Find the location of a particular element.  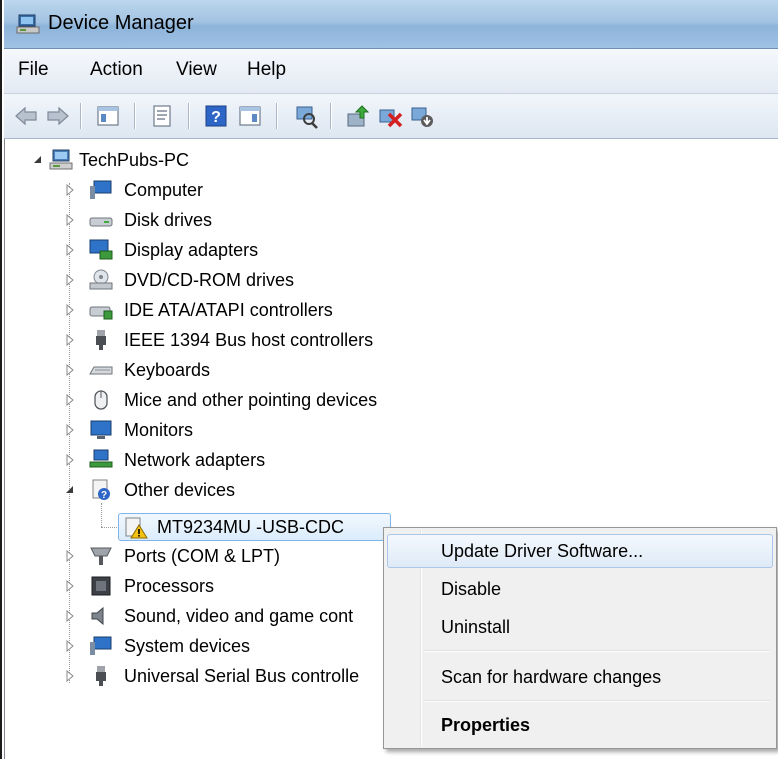

unknown-device-icon: ? is located at coordinates (101, 490).